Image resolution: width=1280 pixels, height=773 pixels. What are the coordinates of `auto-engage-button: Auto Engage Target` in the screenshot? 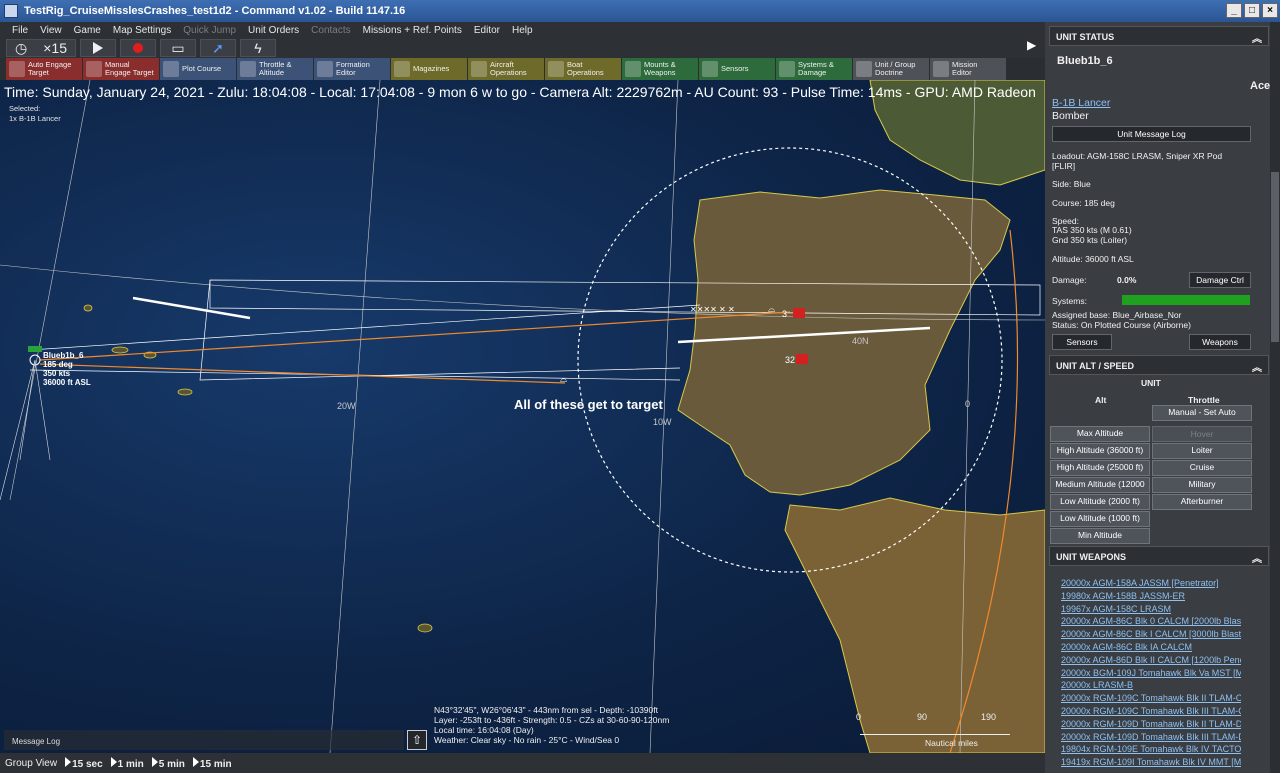 It's located at (44, 69).